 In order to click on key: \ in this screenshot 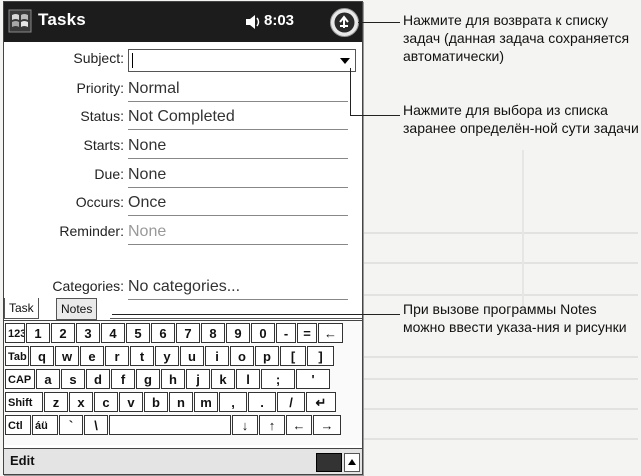, I will do `click(96, 425)`.